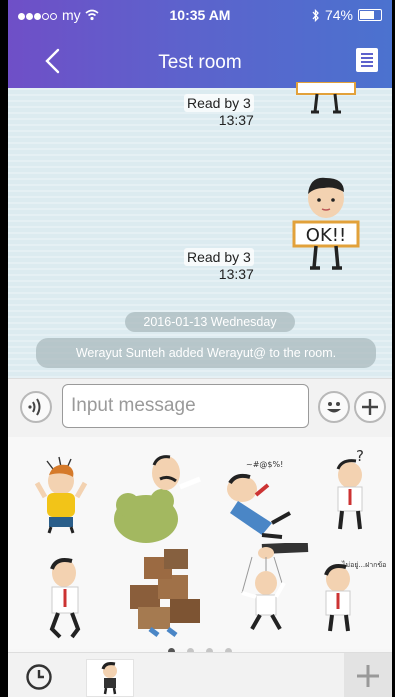 The image size is (395, 697). Describe the element at coordinates (210, 322) in the screenshot. I see `date-divider: 2016-01-13 Wednesday` at that location.